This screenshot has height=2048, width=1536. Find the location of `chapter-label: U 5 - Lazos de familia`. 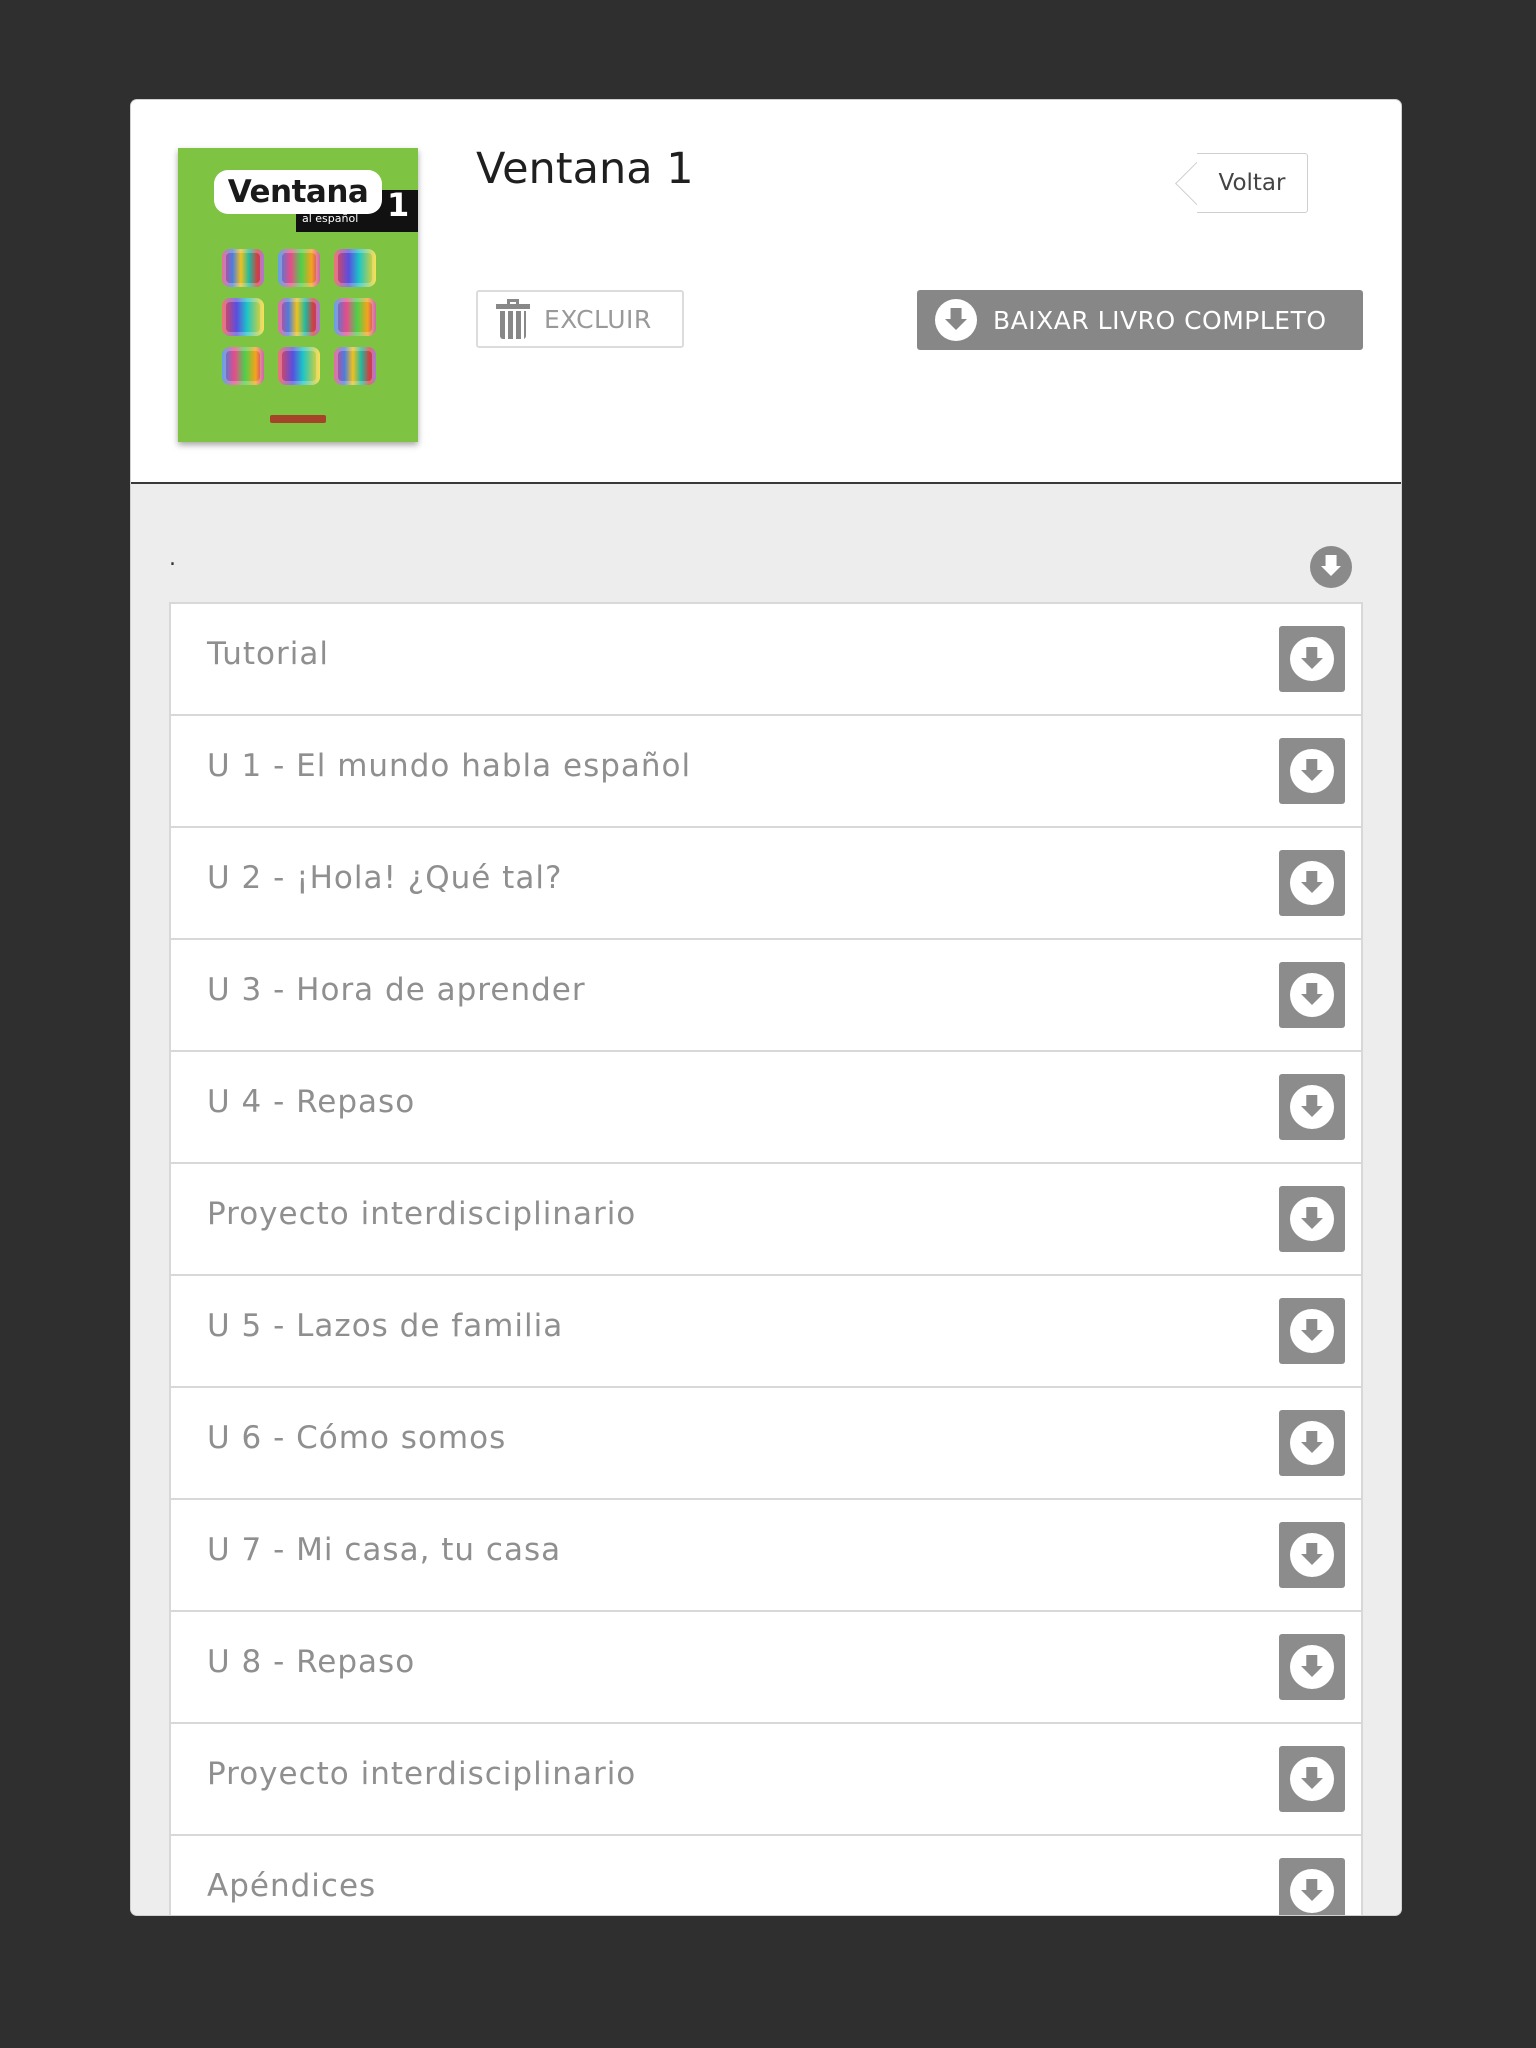

chapter-label: U 5 - Lazos de familia is located at coordinates (385, 1326).